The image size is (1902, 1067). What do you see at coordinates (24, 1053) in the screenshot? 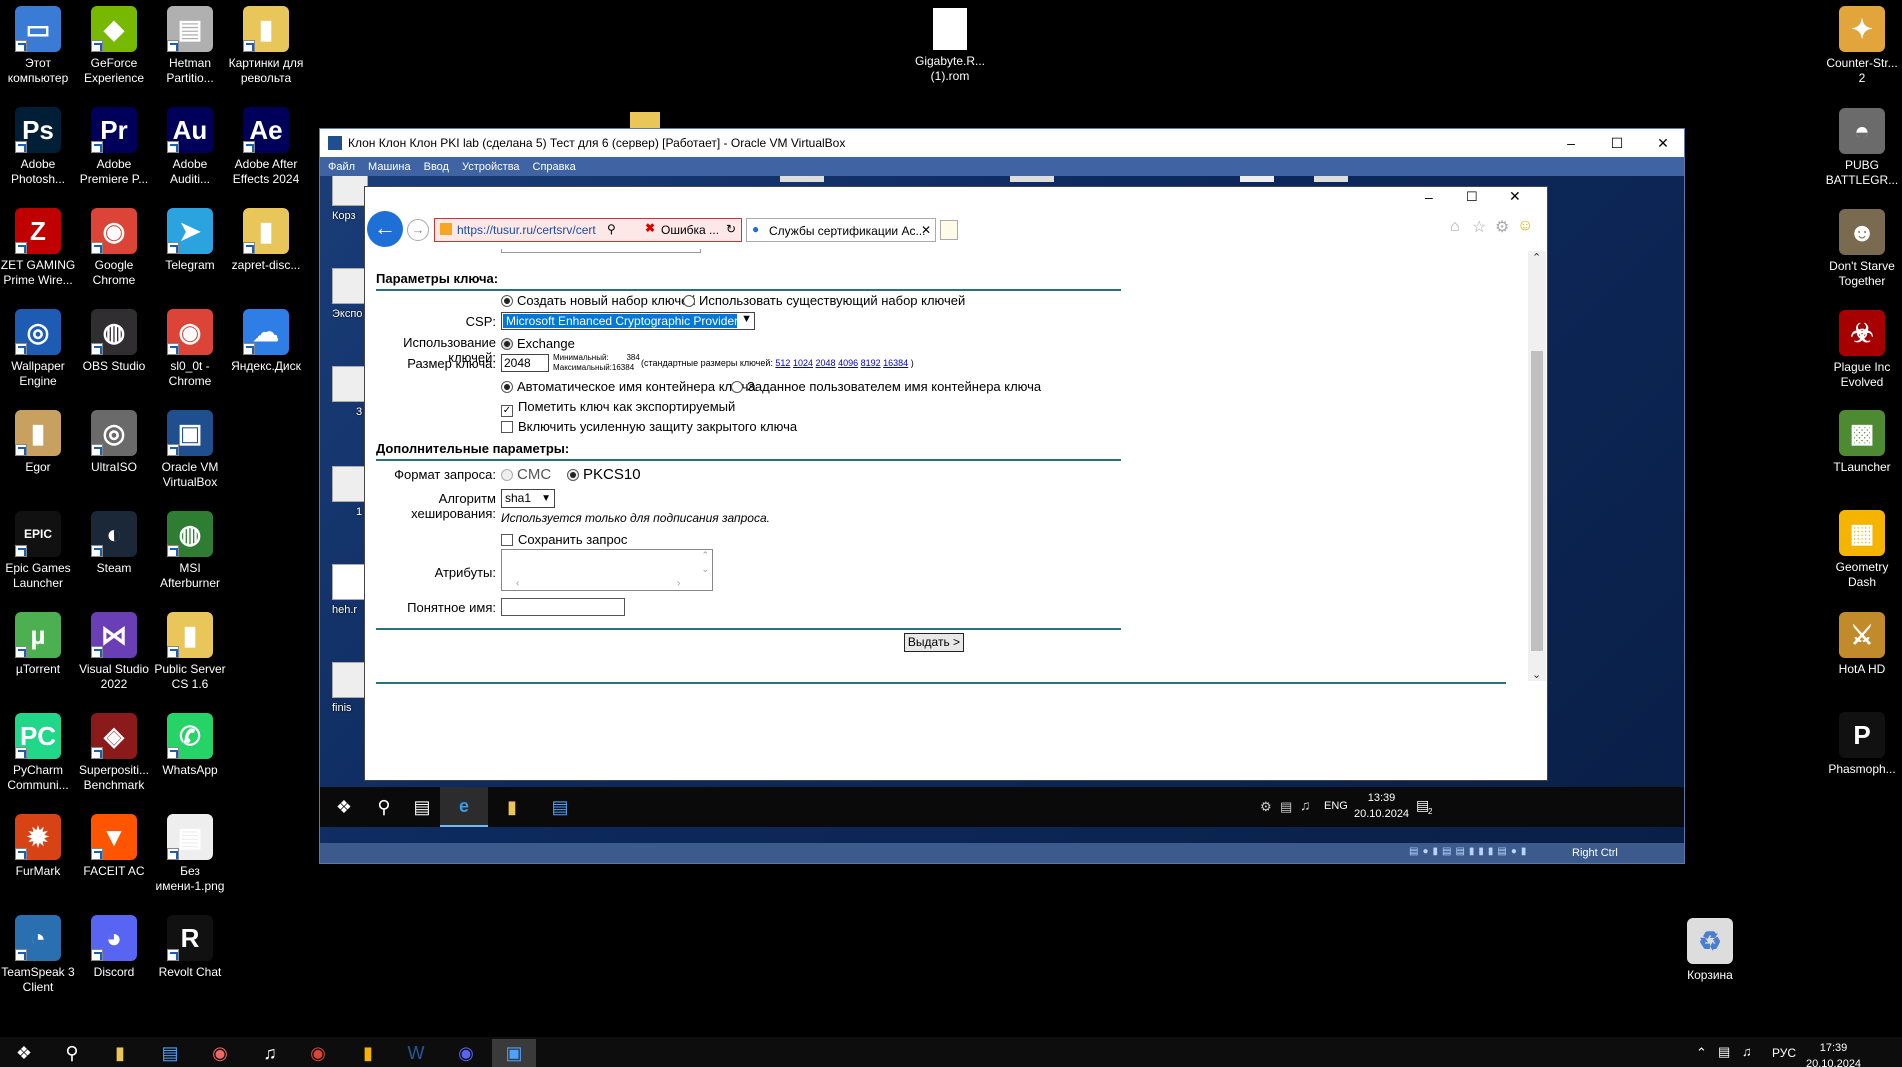
I see `windows-start-icon: ❖` at bounding box center [24, 1053].